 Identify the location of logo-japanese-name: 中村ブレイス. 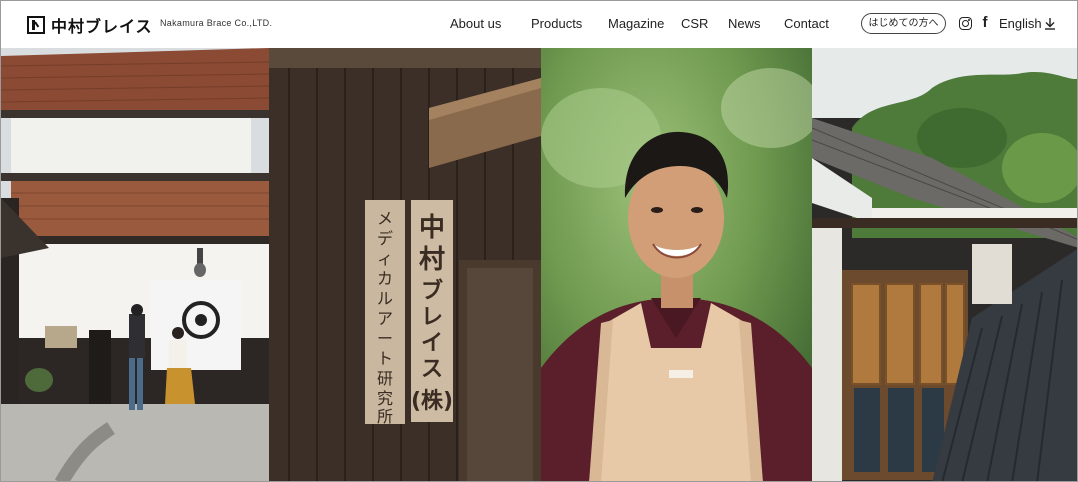
(102, 26).